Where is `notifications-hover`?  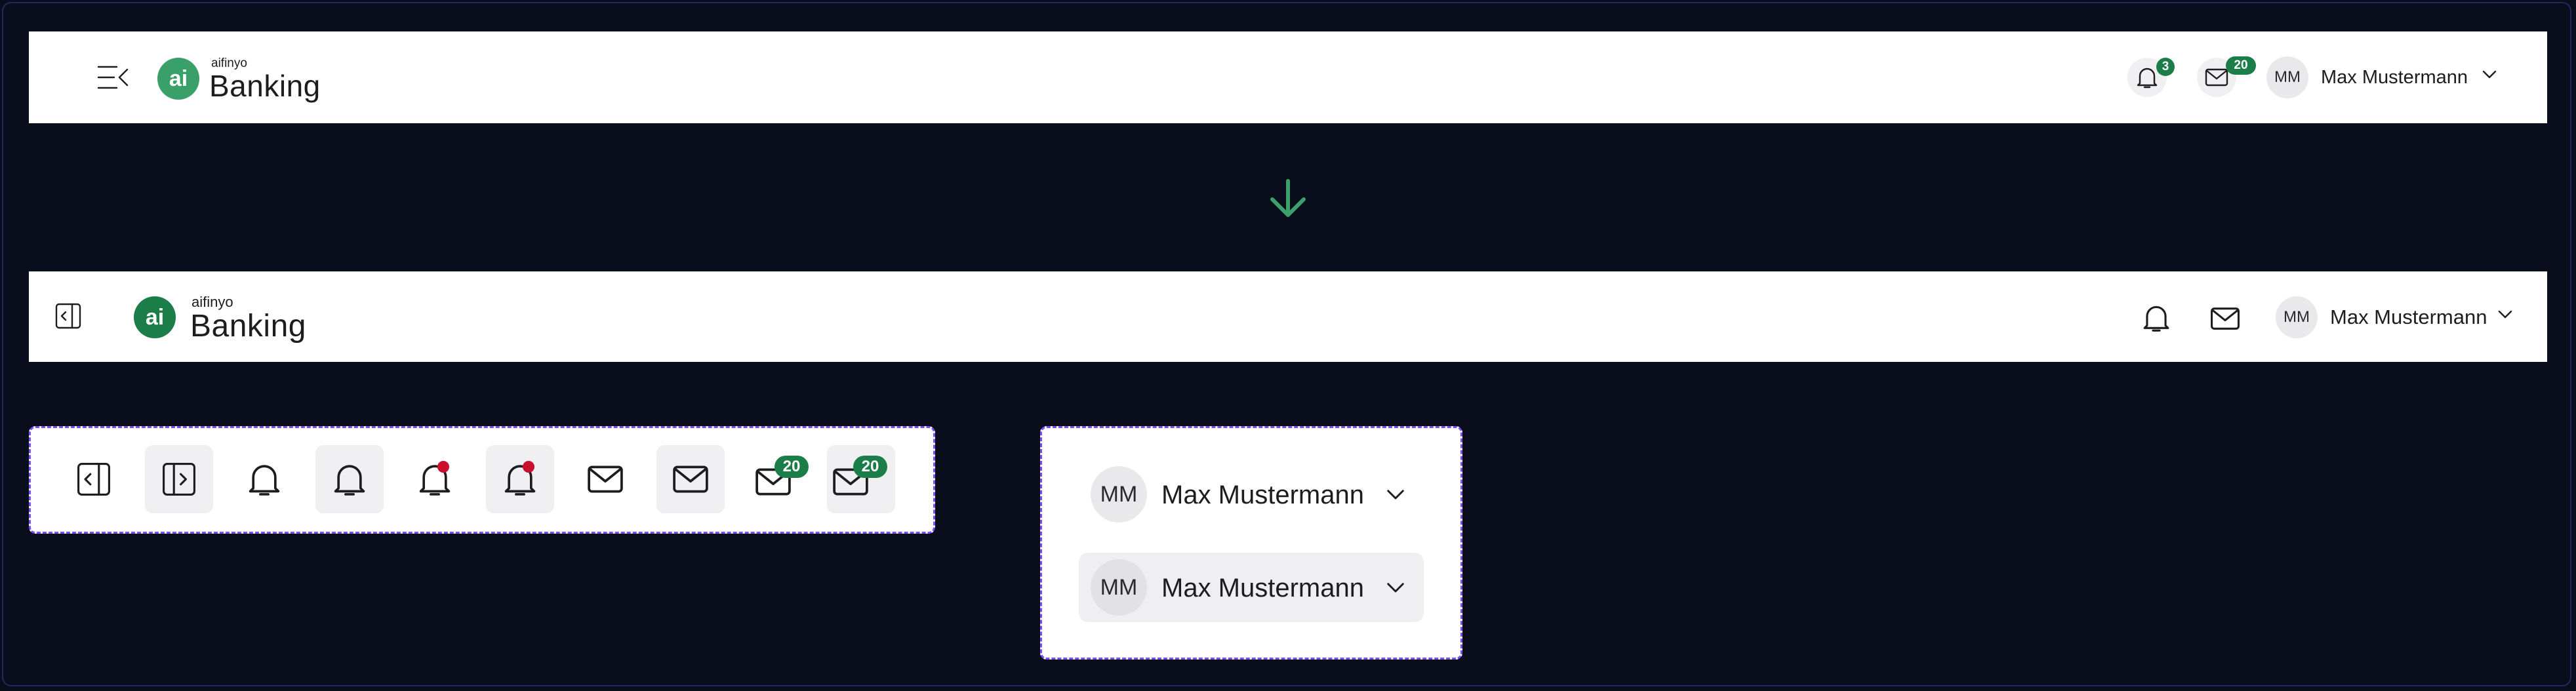 notifications-hover is located at coordinates (349, 479).